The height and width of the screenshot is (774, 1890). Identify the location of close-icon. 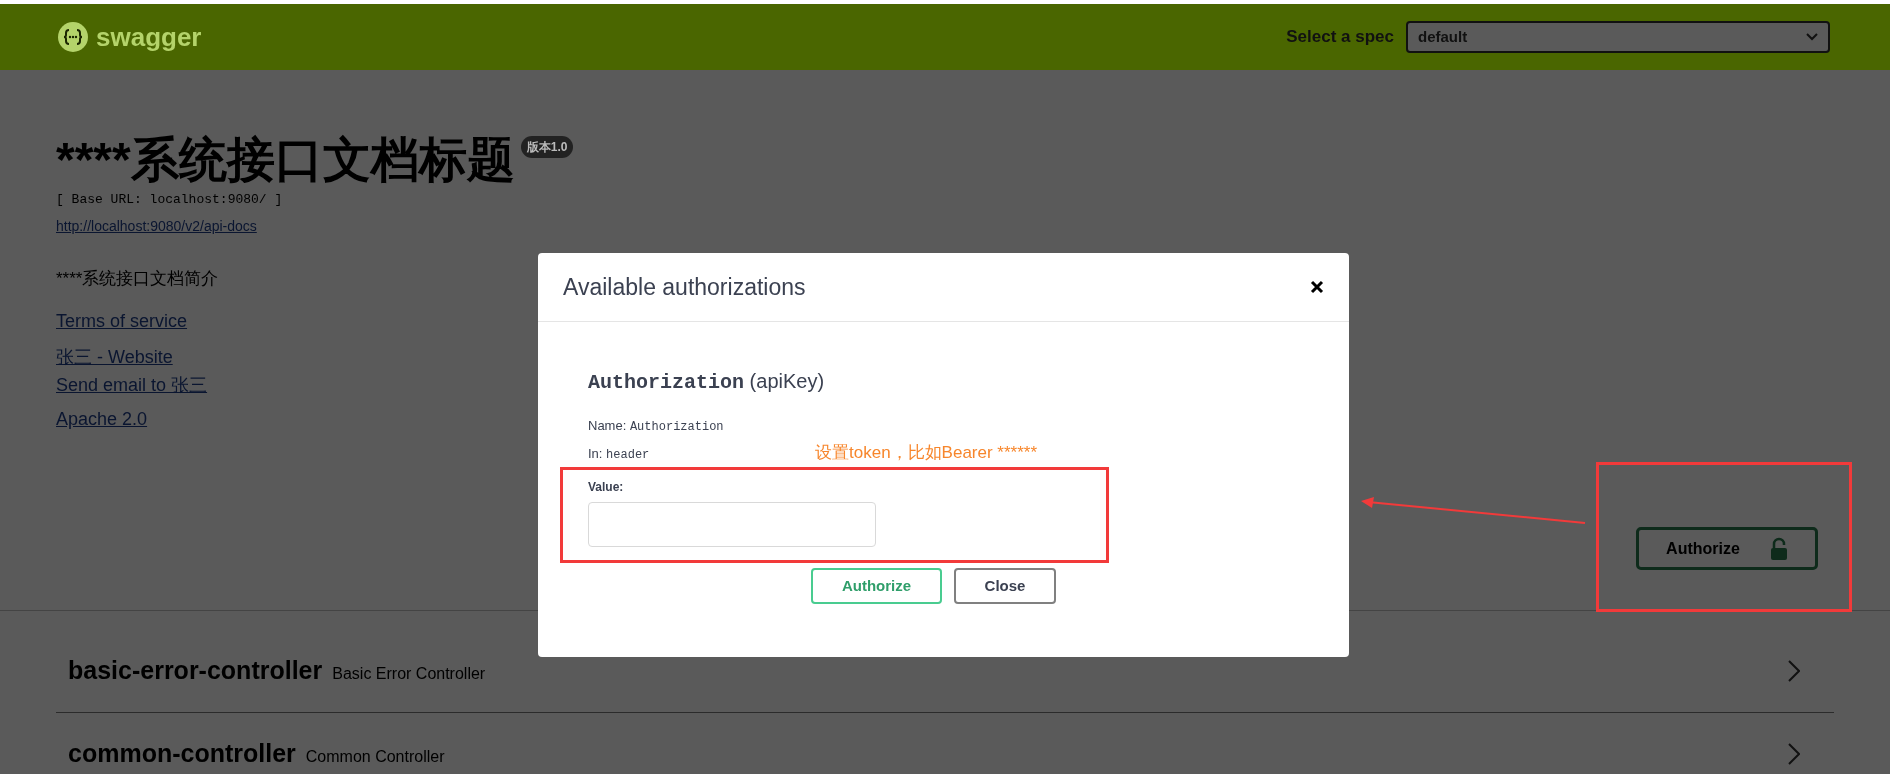
(1317, 287).